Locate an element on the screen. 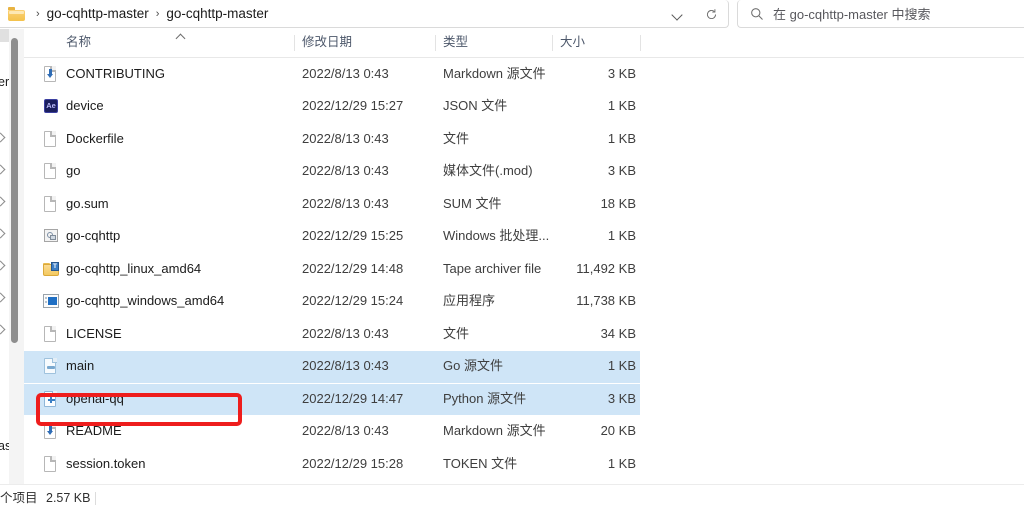  table-row: openai-qq 2022/12/29 14:47 Python 源文件 3 KB is located at coordinates (332, 398).